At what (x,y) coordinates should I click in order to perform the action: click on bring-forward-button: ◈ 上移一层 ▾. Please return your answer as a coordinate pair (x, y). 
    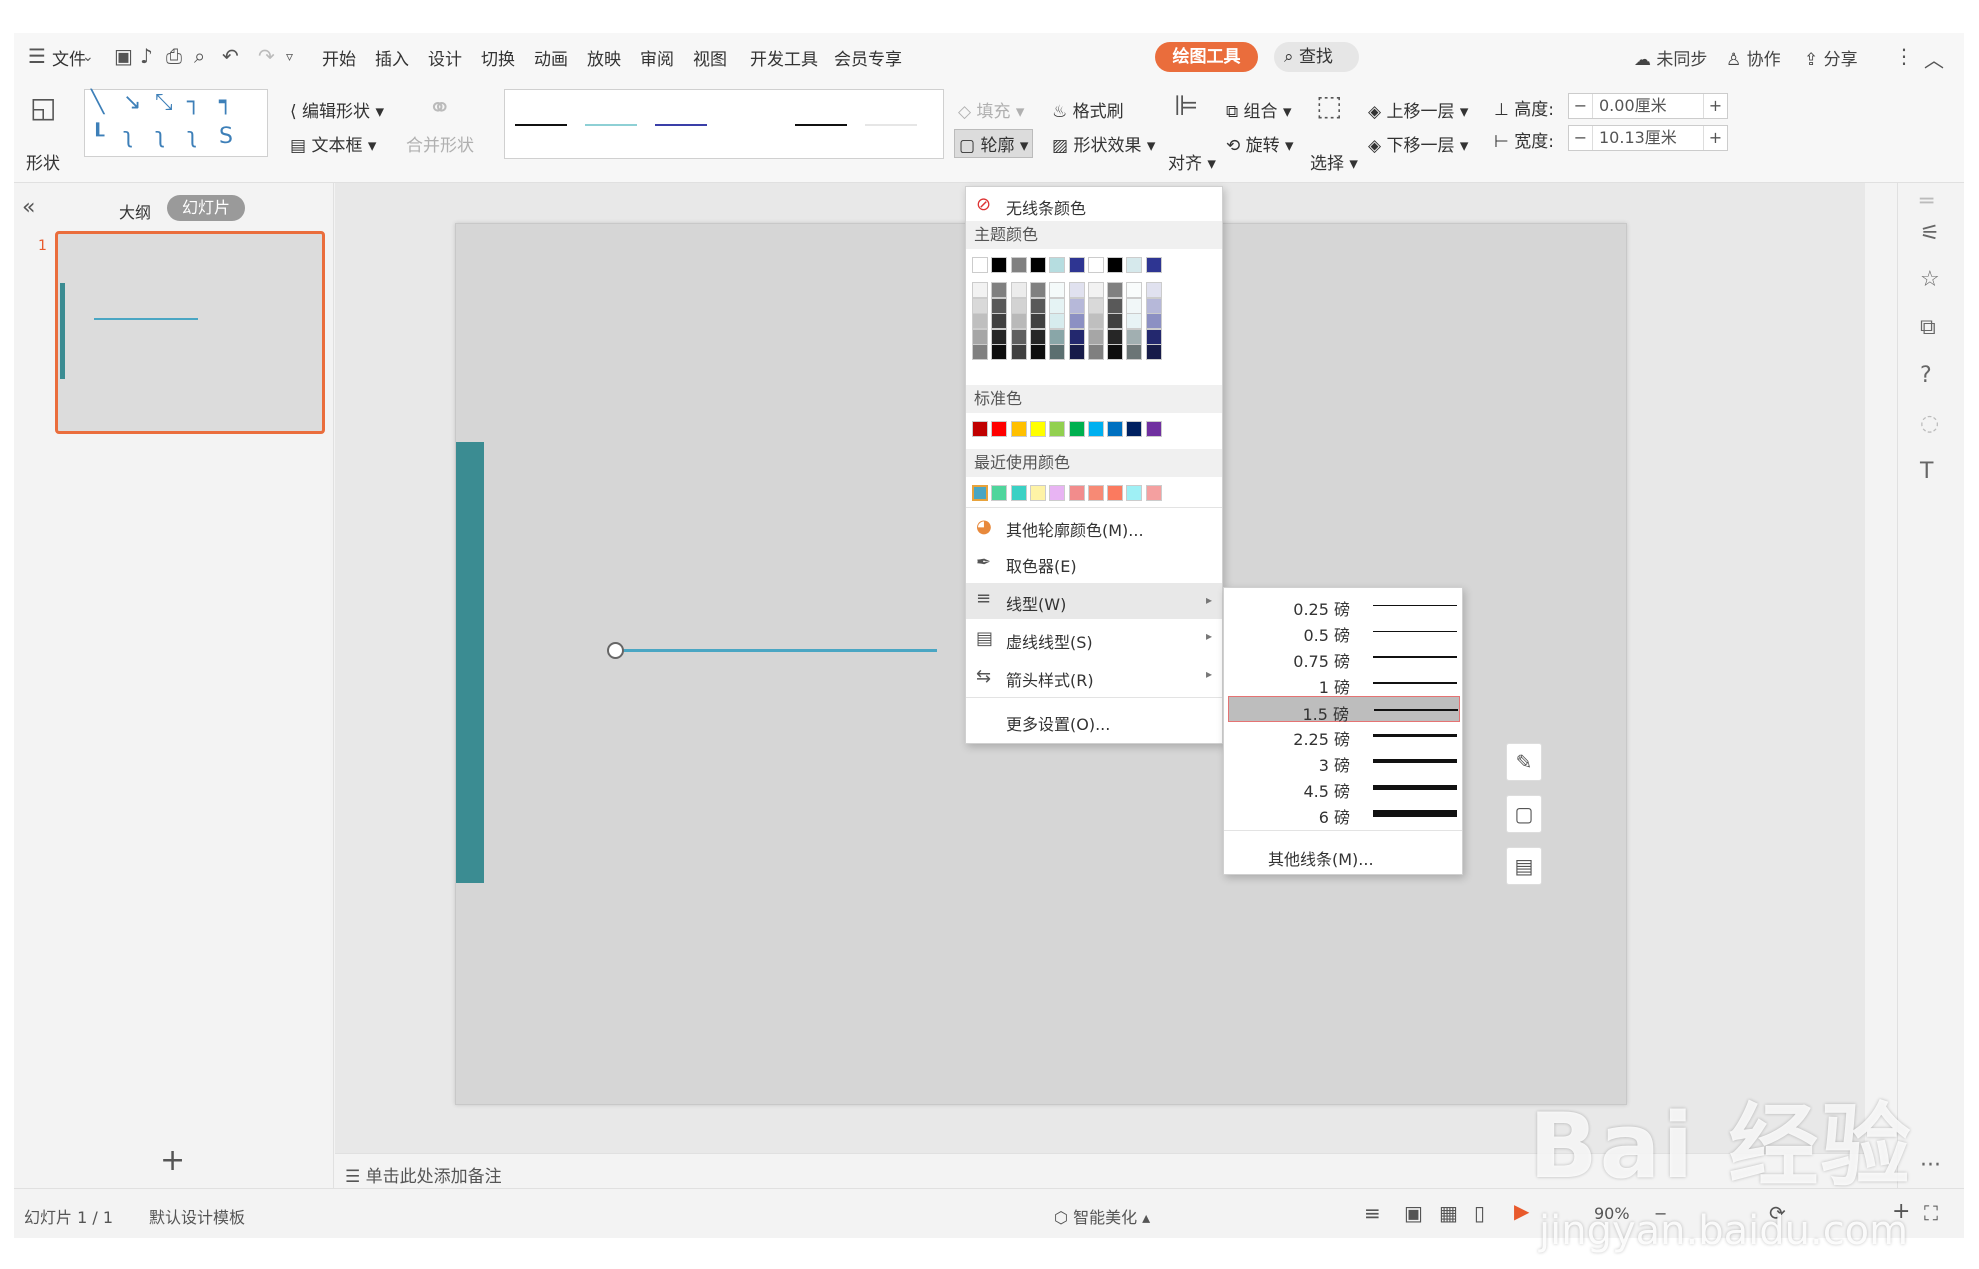
    Looking at the image, I should click on (1418, 109).